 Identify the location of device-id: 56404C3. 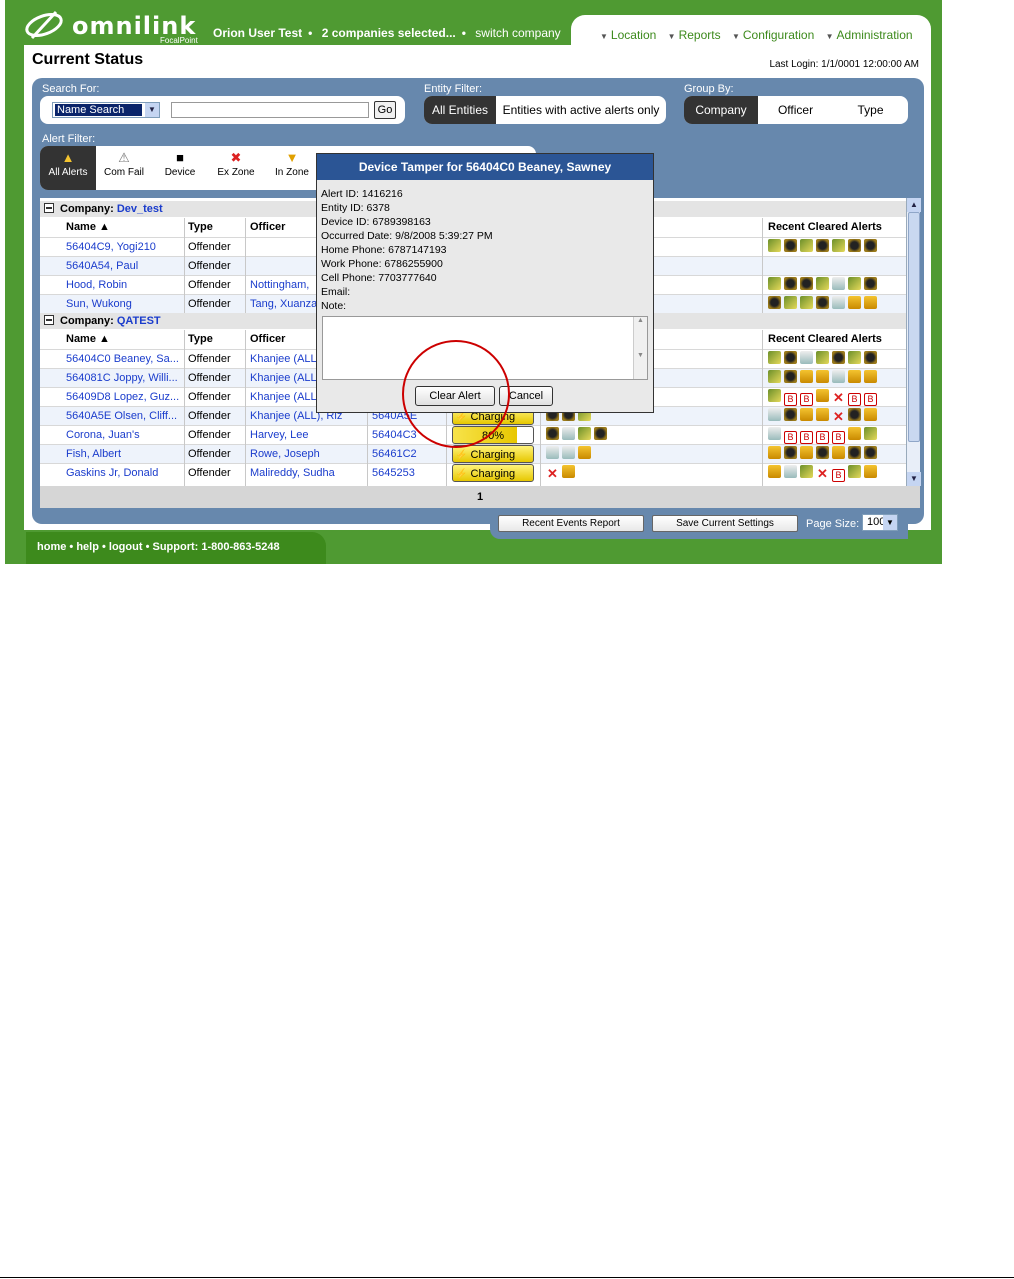
(394, 435).